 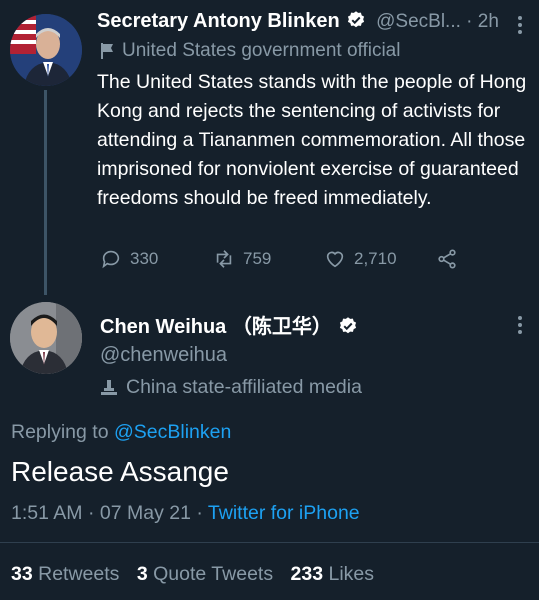 I want to click on quotes-stat: 3 Quote Tweets, so click(x=205, y=574).